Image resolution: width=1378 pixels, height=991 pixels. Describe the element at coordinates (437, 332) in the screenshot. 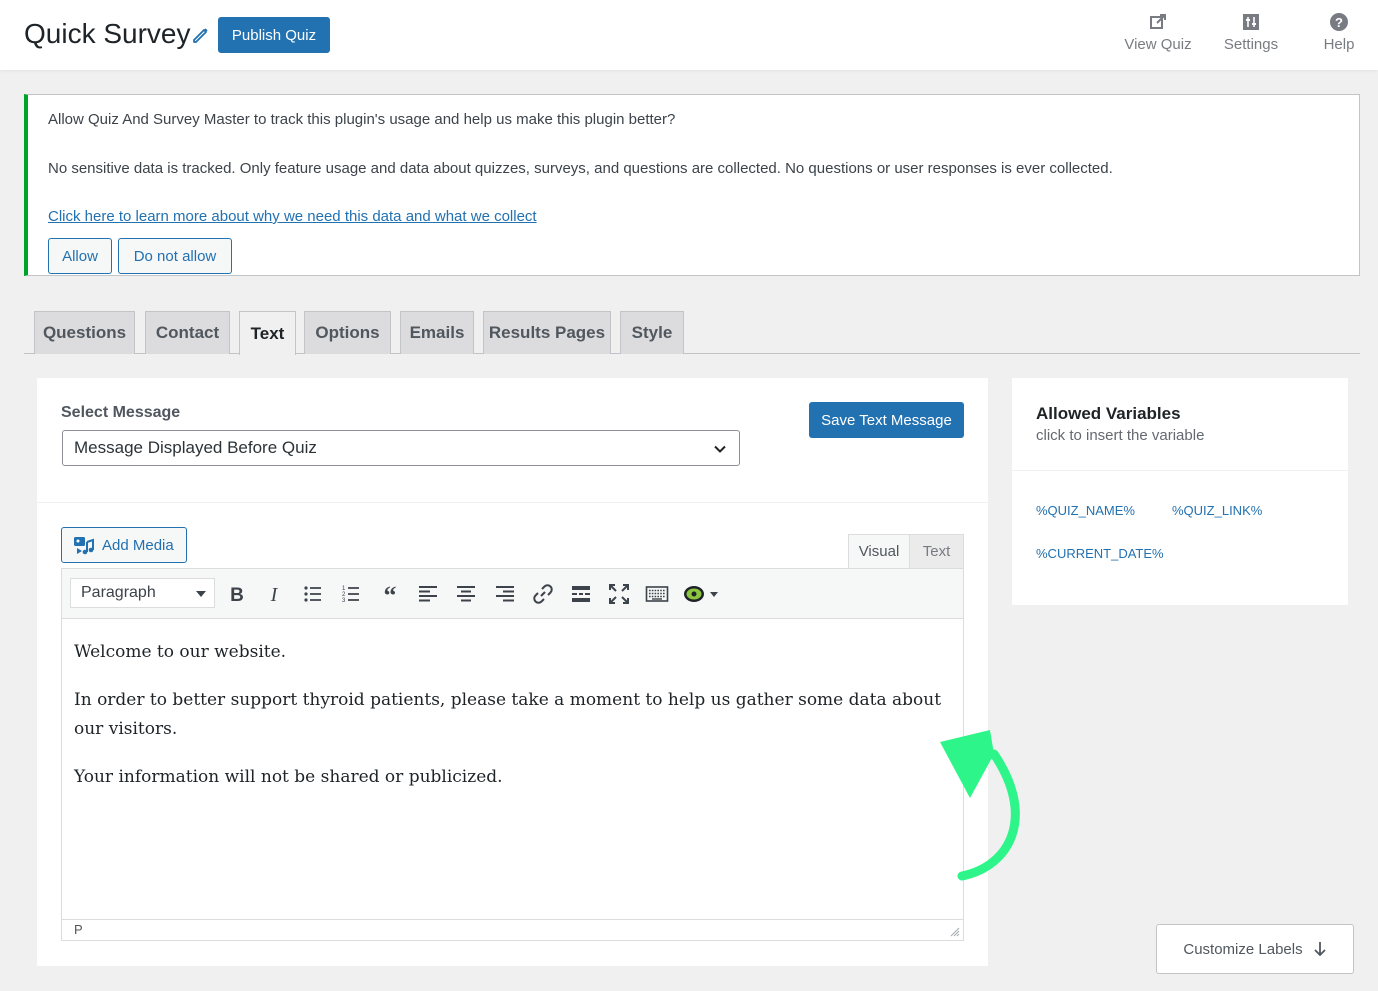

I see `tab-emails: Emails` at that location.